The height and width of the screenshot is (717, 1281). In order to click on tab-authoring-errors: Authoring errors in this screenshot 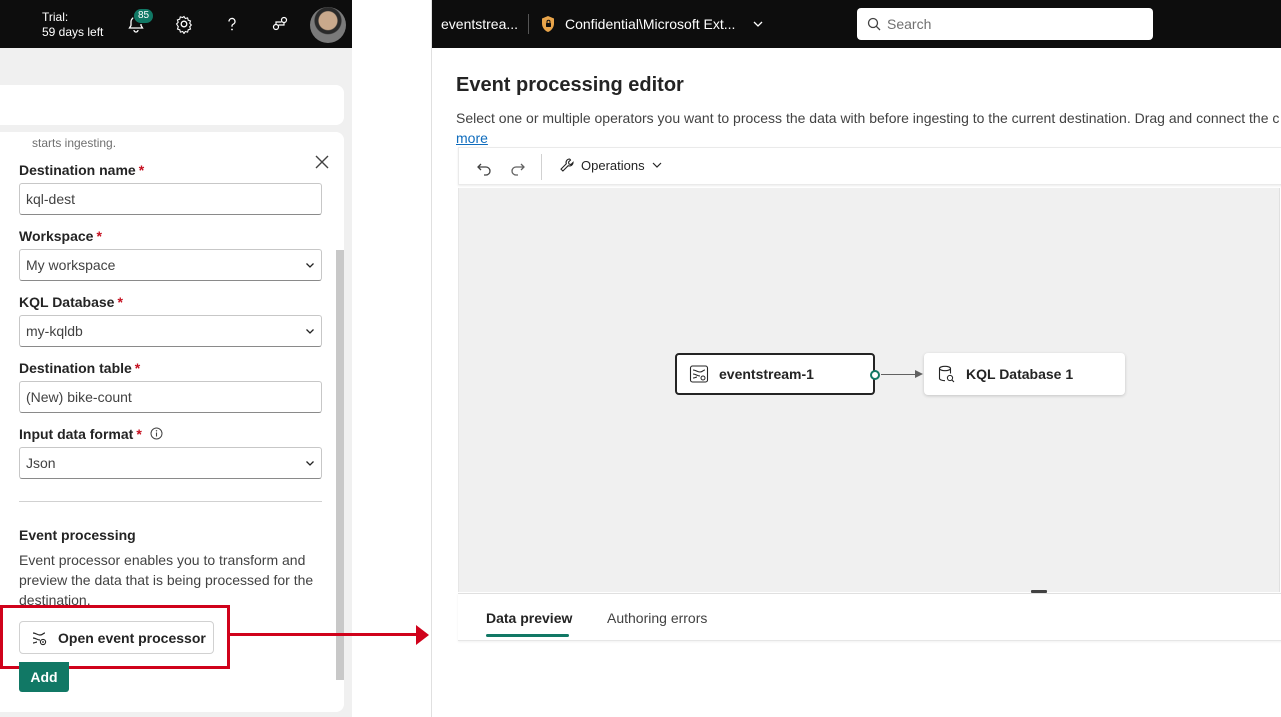, I will do `click(657, 618)`.